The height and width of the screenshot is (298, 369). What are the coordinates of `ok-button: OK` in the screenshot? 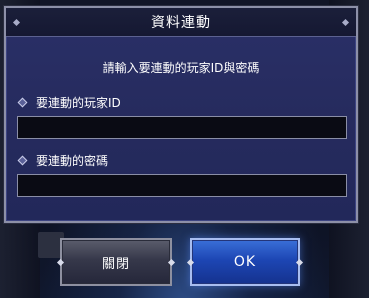 It's located at (245, 262).